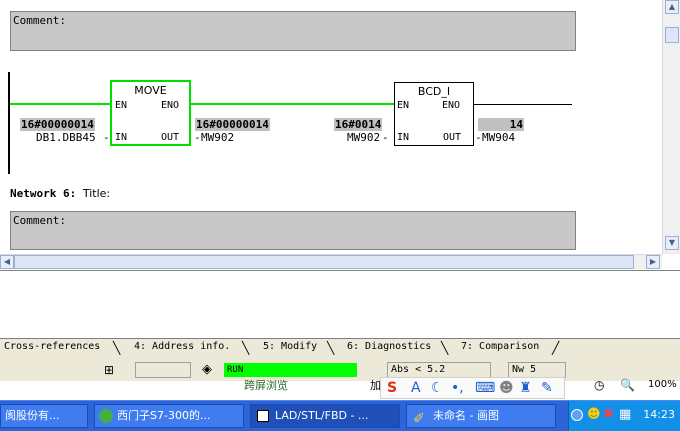 The height and width of the screenshot is (431, 680). I want to click on bcd-in-dash: -, so click(385, 137).